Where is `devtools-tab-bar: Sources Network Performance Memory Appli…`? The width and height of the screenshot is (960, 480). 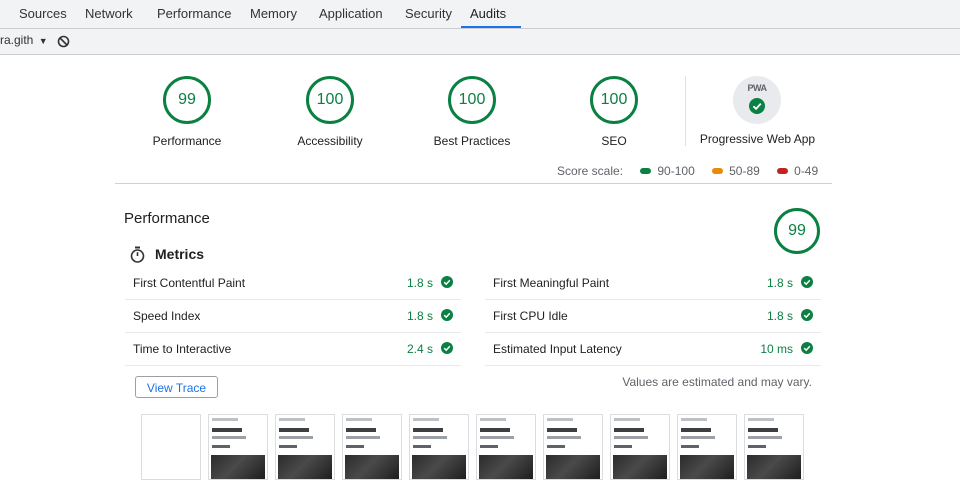 devtools-tab-bar: Sources Network Performance Memory Appli… is located at coordinates (480, 14).